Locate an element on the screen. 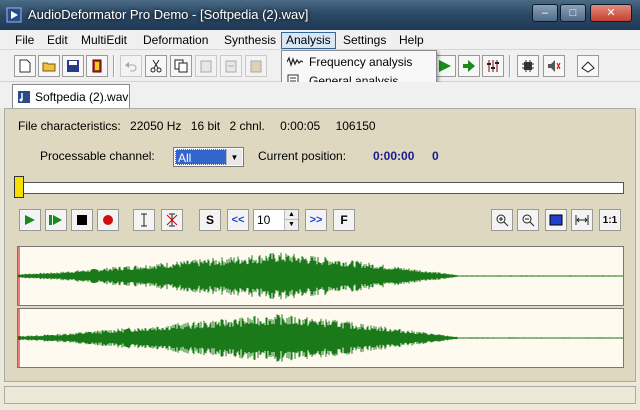  open-file-button is located at coordinates (49, 66).